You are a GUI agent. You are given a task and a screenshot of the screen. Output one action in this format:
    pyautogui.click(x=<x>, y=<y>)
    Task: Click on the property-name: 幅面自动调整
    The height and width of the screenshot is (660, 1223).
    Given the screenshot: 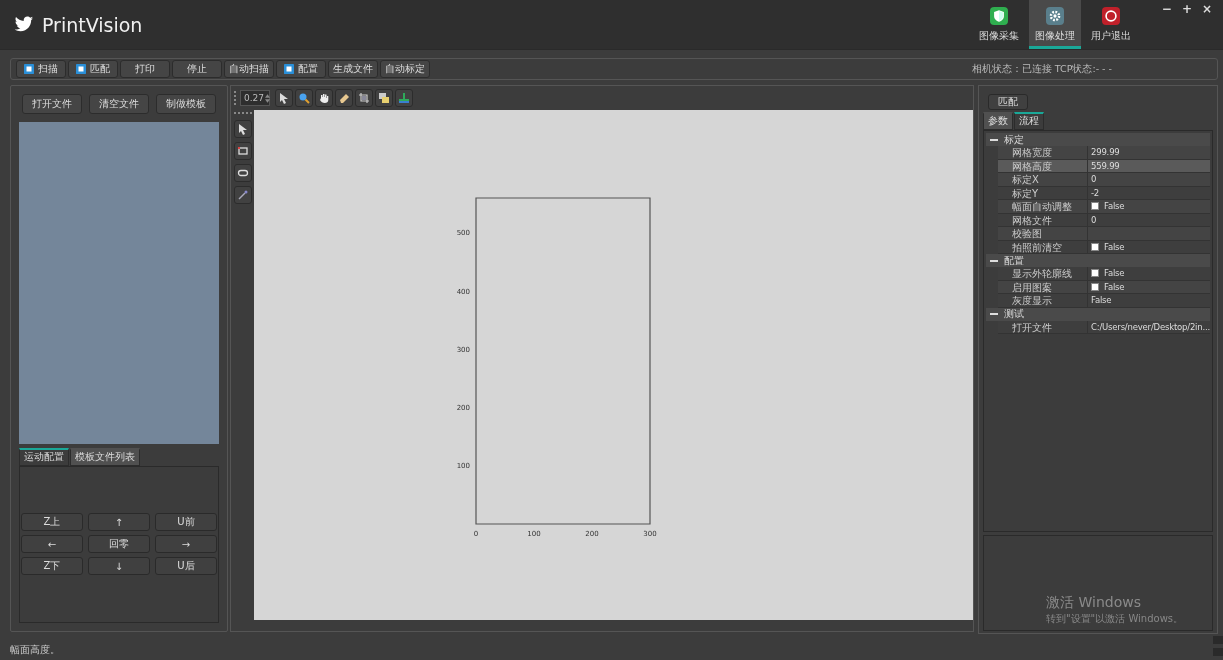 What is the action you would take?
    pyautogui.click(x=1043, y=206)
    